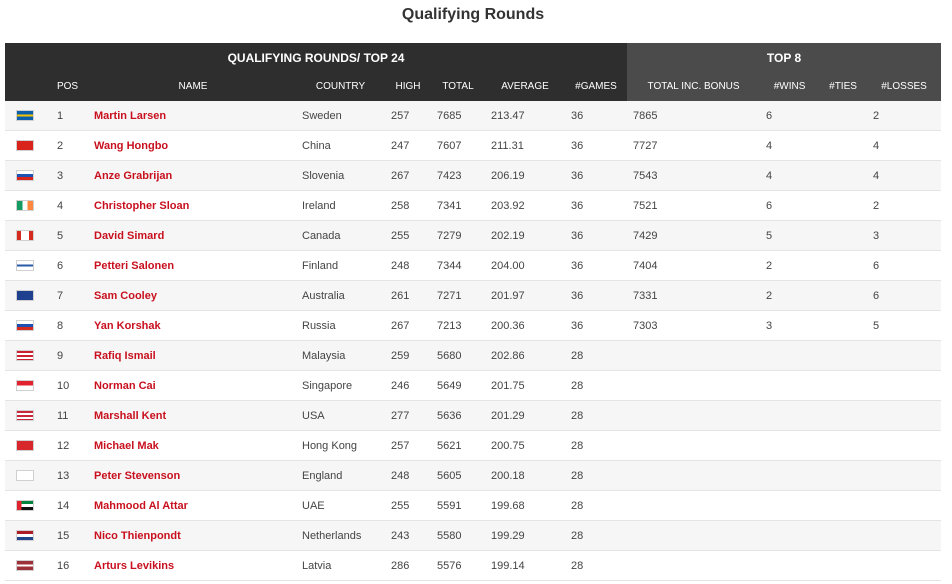 Image resolution: width=952 pixels, height=584 pixels. What do you see at coordinates (137, 536) in the screenshot?
I see `player-name-link: Nico Thienpondt` at bounding box center [137, 536].